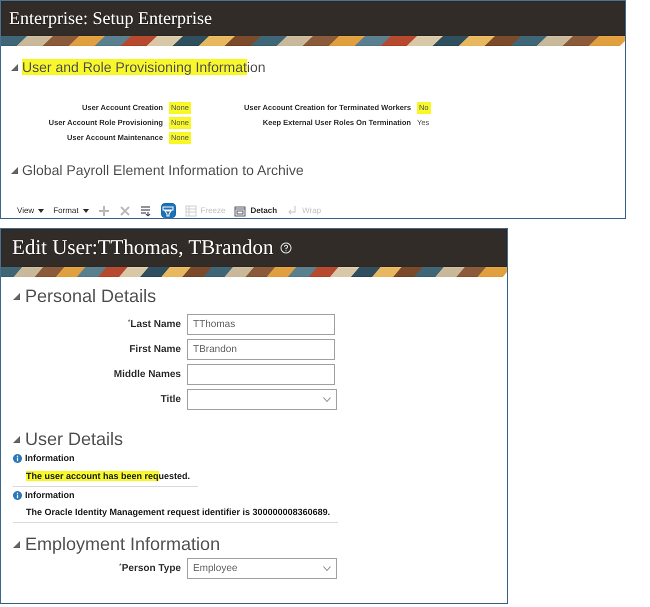 This screenshot has height=607, width=650. Describe the element at coordinates (71, 210) in the screenshot. I see `menu-button: Format` at that location.